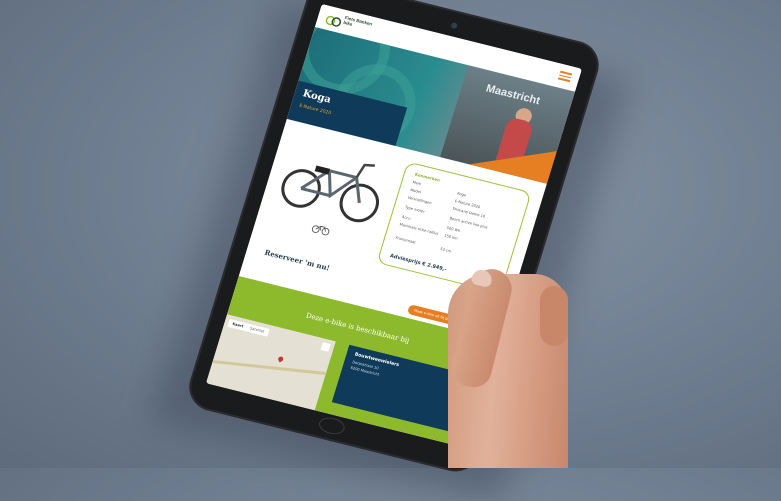  I want to click on logo-text: Fiets Banken bike, so click(358, 23).